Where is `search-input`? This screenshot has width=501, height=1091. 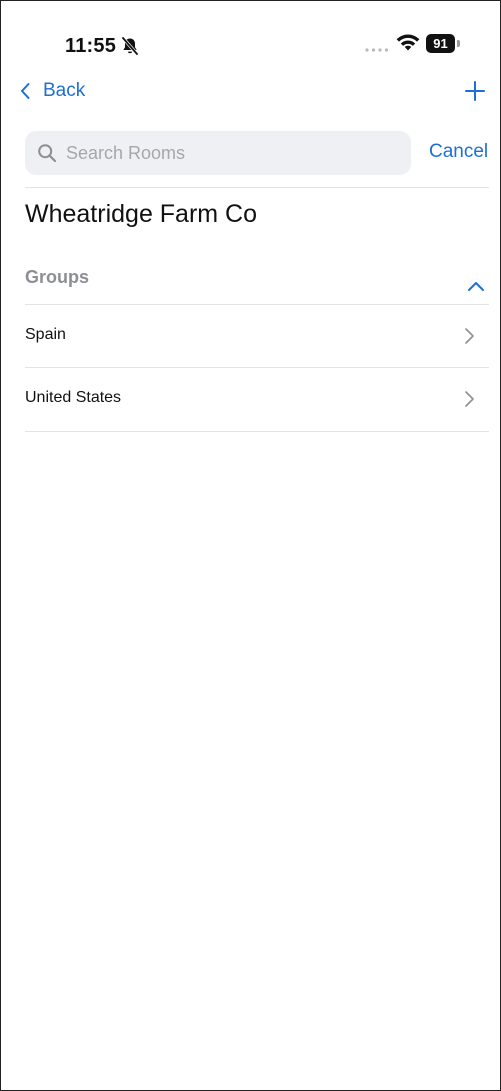
search-input is located at coordinates (226, 153).